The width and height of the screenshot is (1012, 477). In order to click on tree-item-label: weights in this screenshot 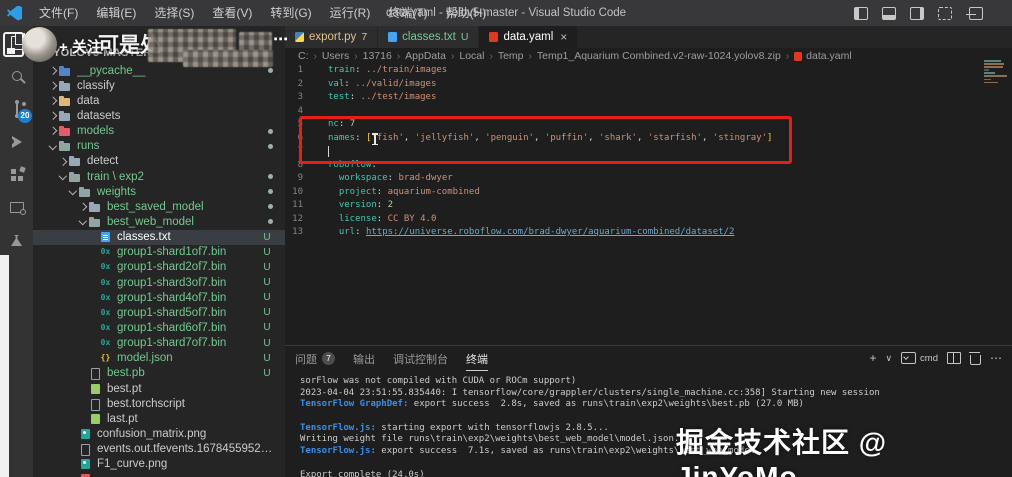, I will do `click(116, 191)`.